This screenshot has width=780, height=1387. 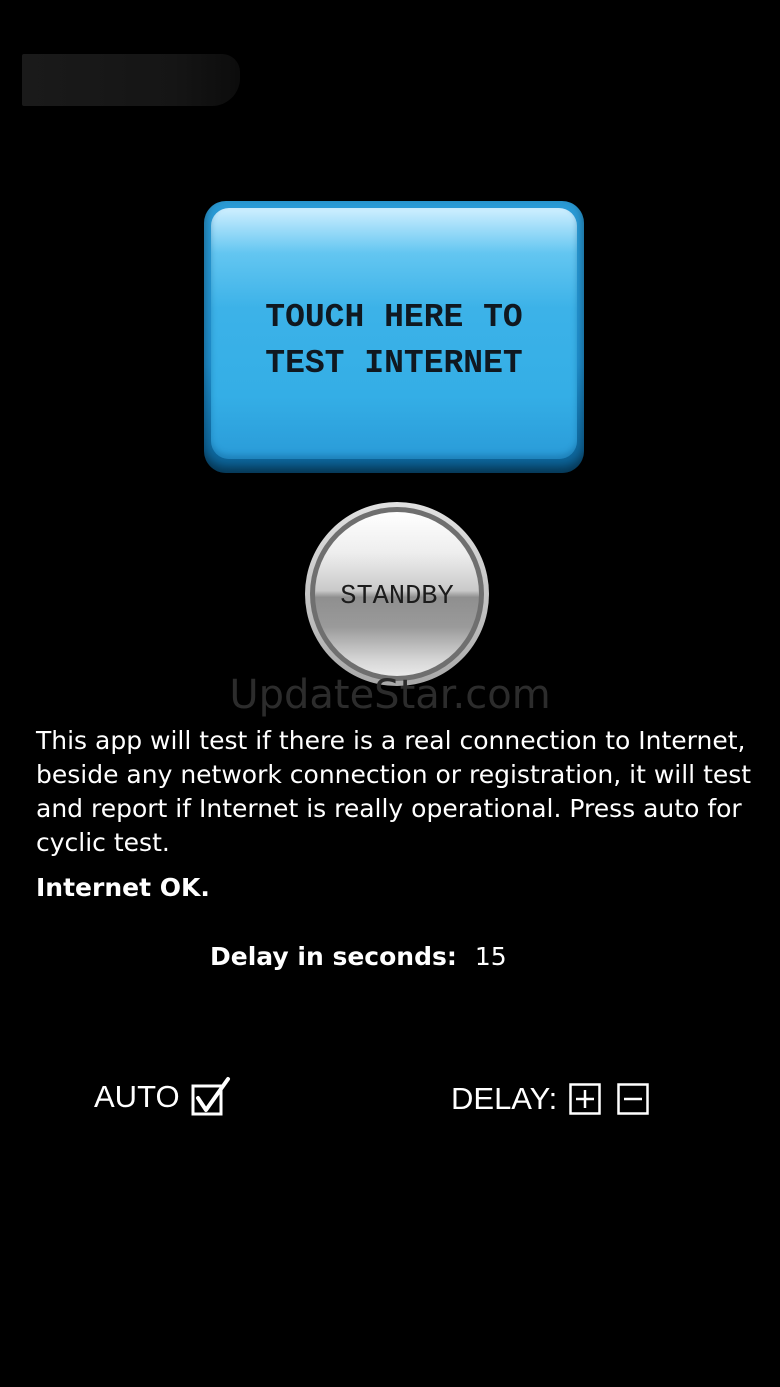 I want to click on standby-indicator: STANDBY, so click(x=397, y=594).